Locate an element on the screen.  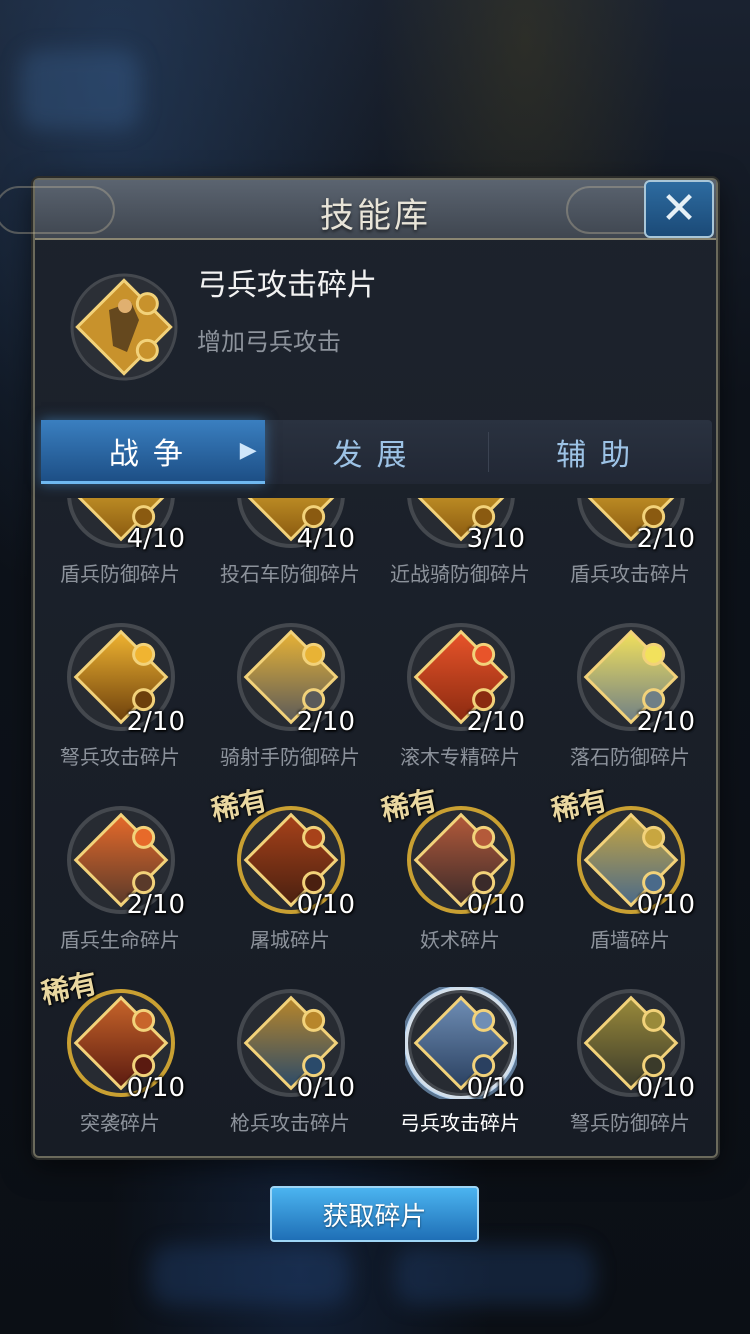
fragment-item: 稀有 0/10 妖术碎片 is located at coordinates (460, 885).